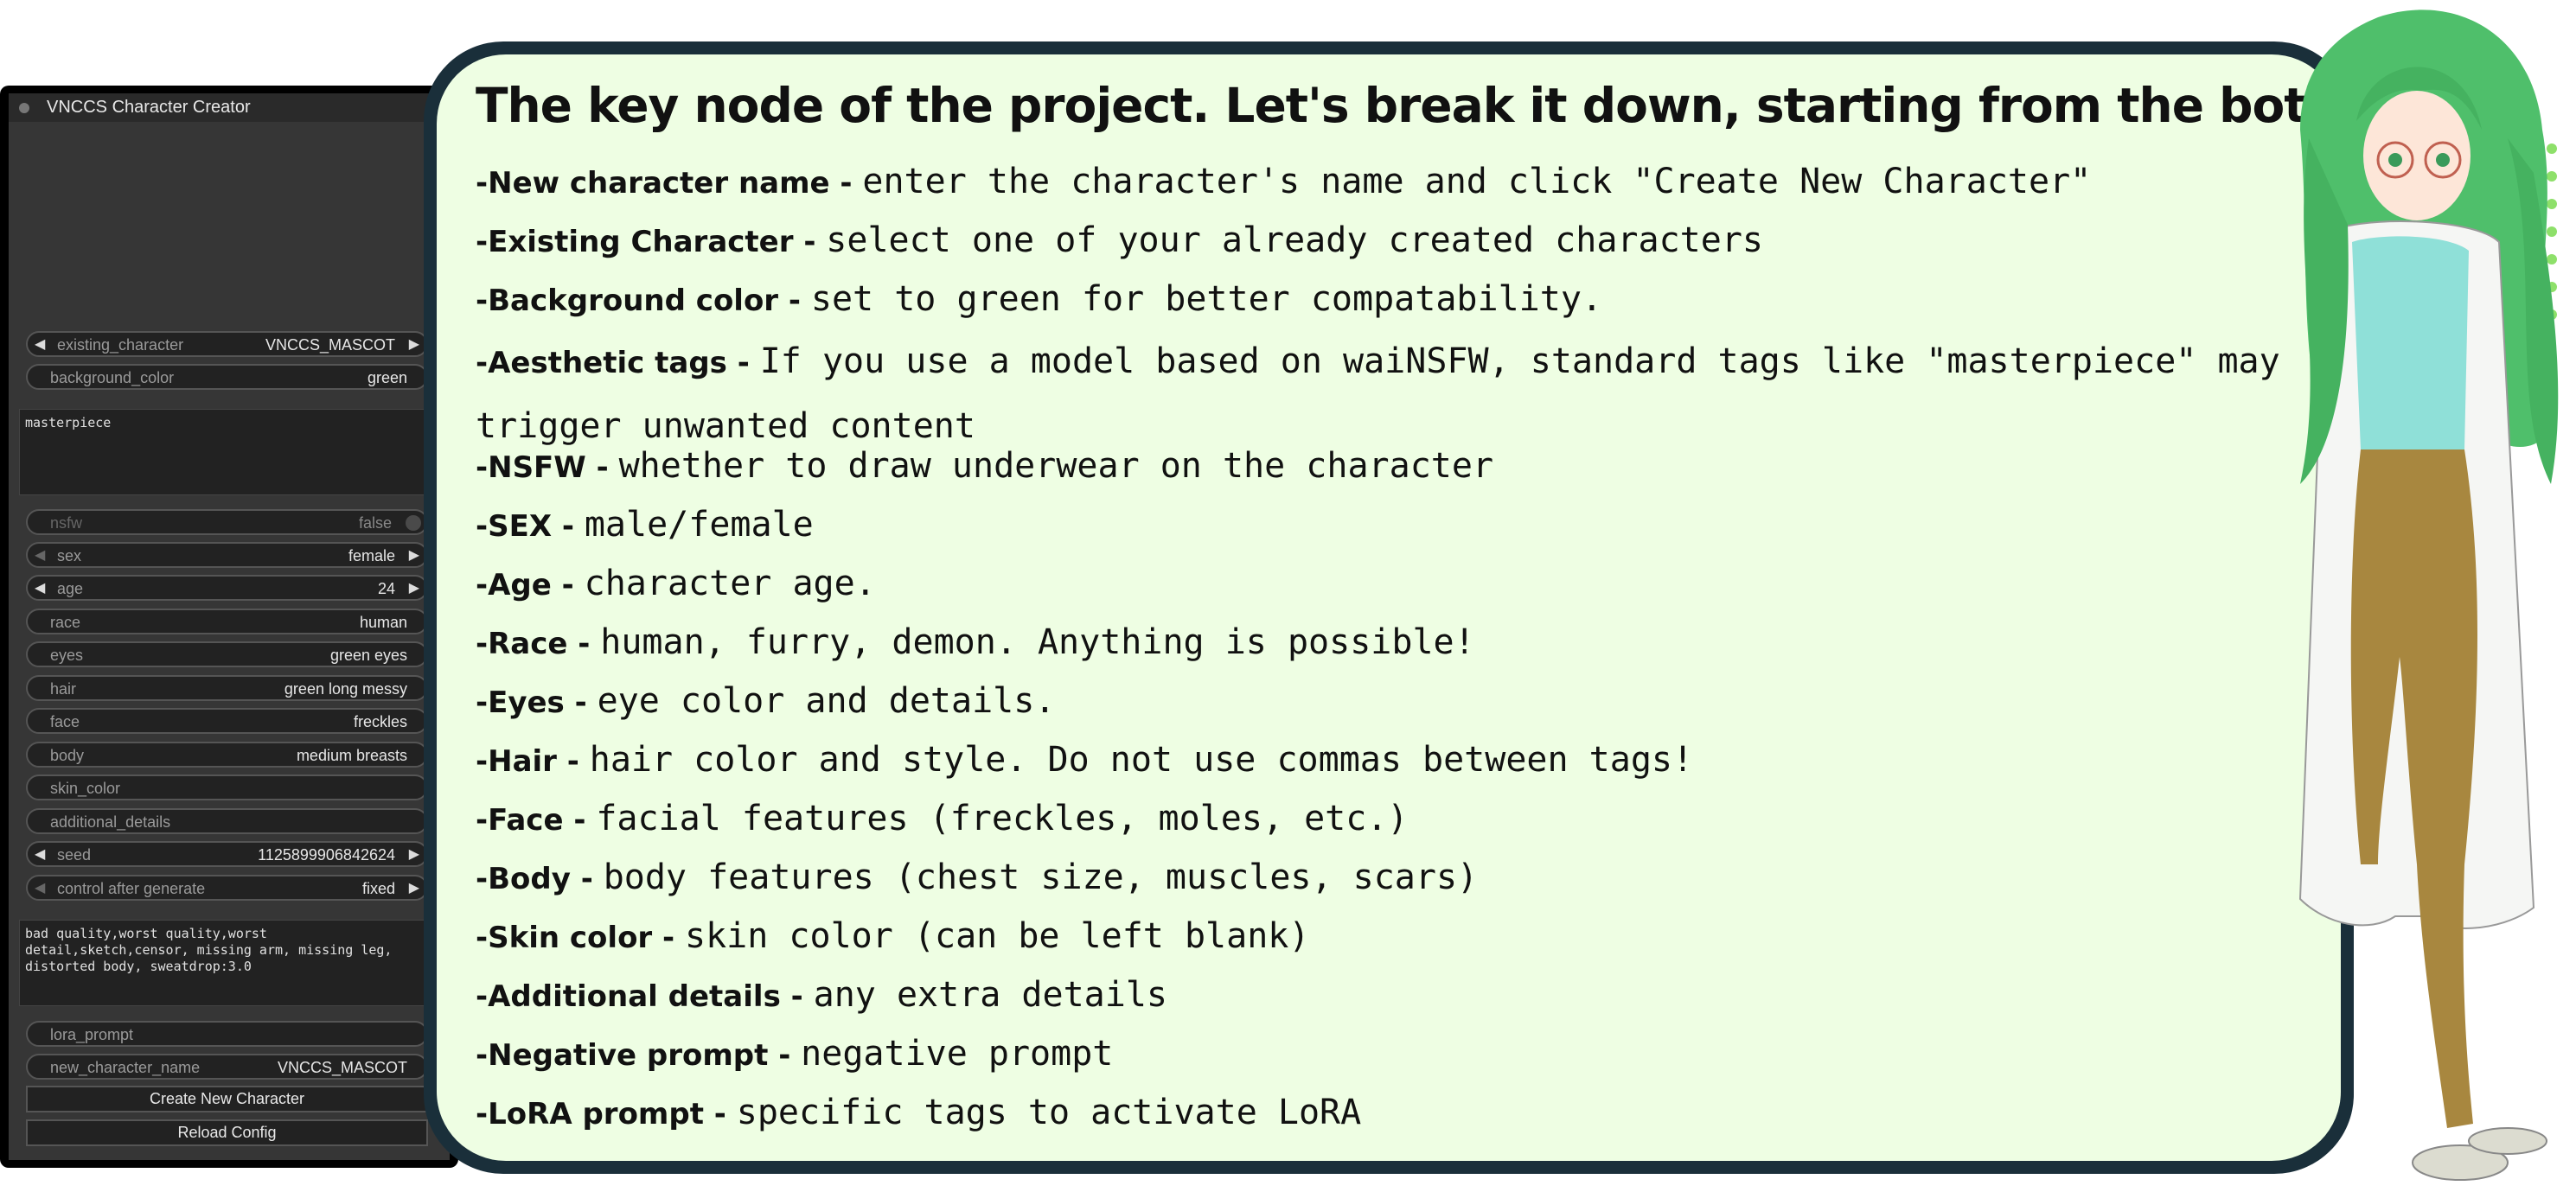  I want to click on sex-combo: ◀ sex female ▶, so click(227, 555).